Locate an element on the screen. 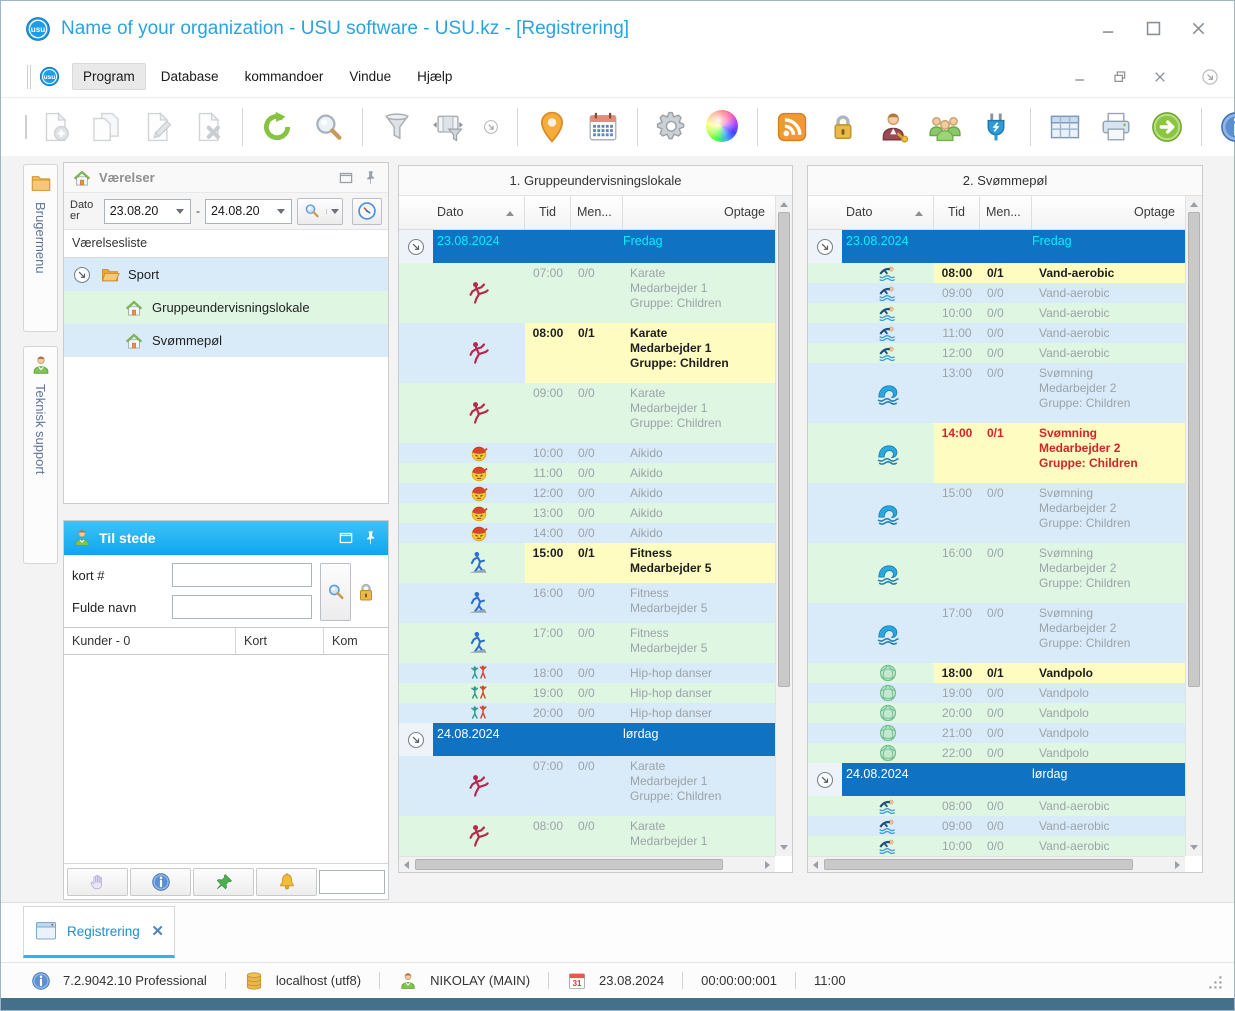  schedule-slot-row: 19:00 0/0 Hip-hop danser is located at coordinates (587, 693).